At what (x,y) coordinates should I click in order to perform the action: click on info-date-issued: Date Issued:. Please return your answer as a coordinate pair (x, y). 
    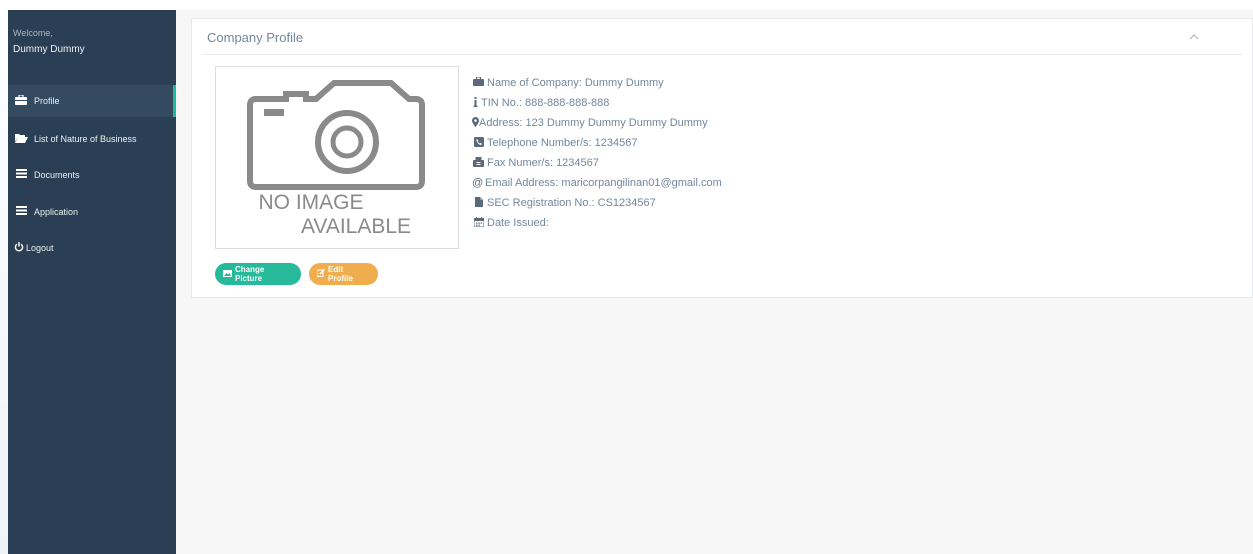
    Looking at the image, I should click on (597, 223).